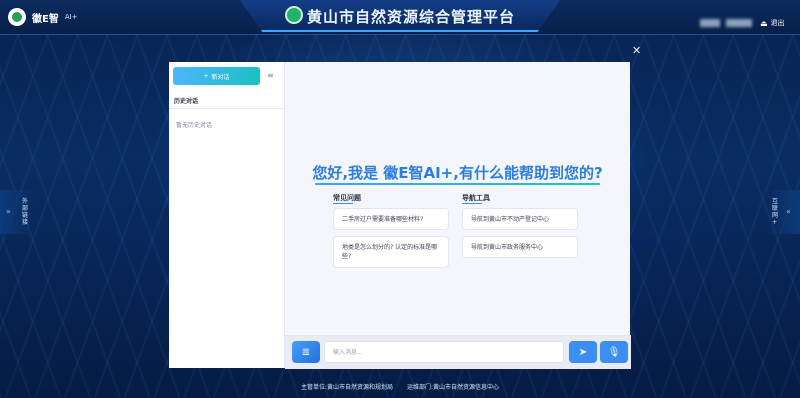 This screenshot has width=800, height=398. What do you see at coordinates (220, 77) in the screenshot?
I see `new-chat-label: 新对话` at bounding box center [220, 77].